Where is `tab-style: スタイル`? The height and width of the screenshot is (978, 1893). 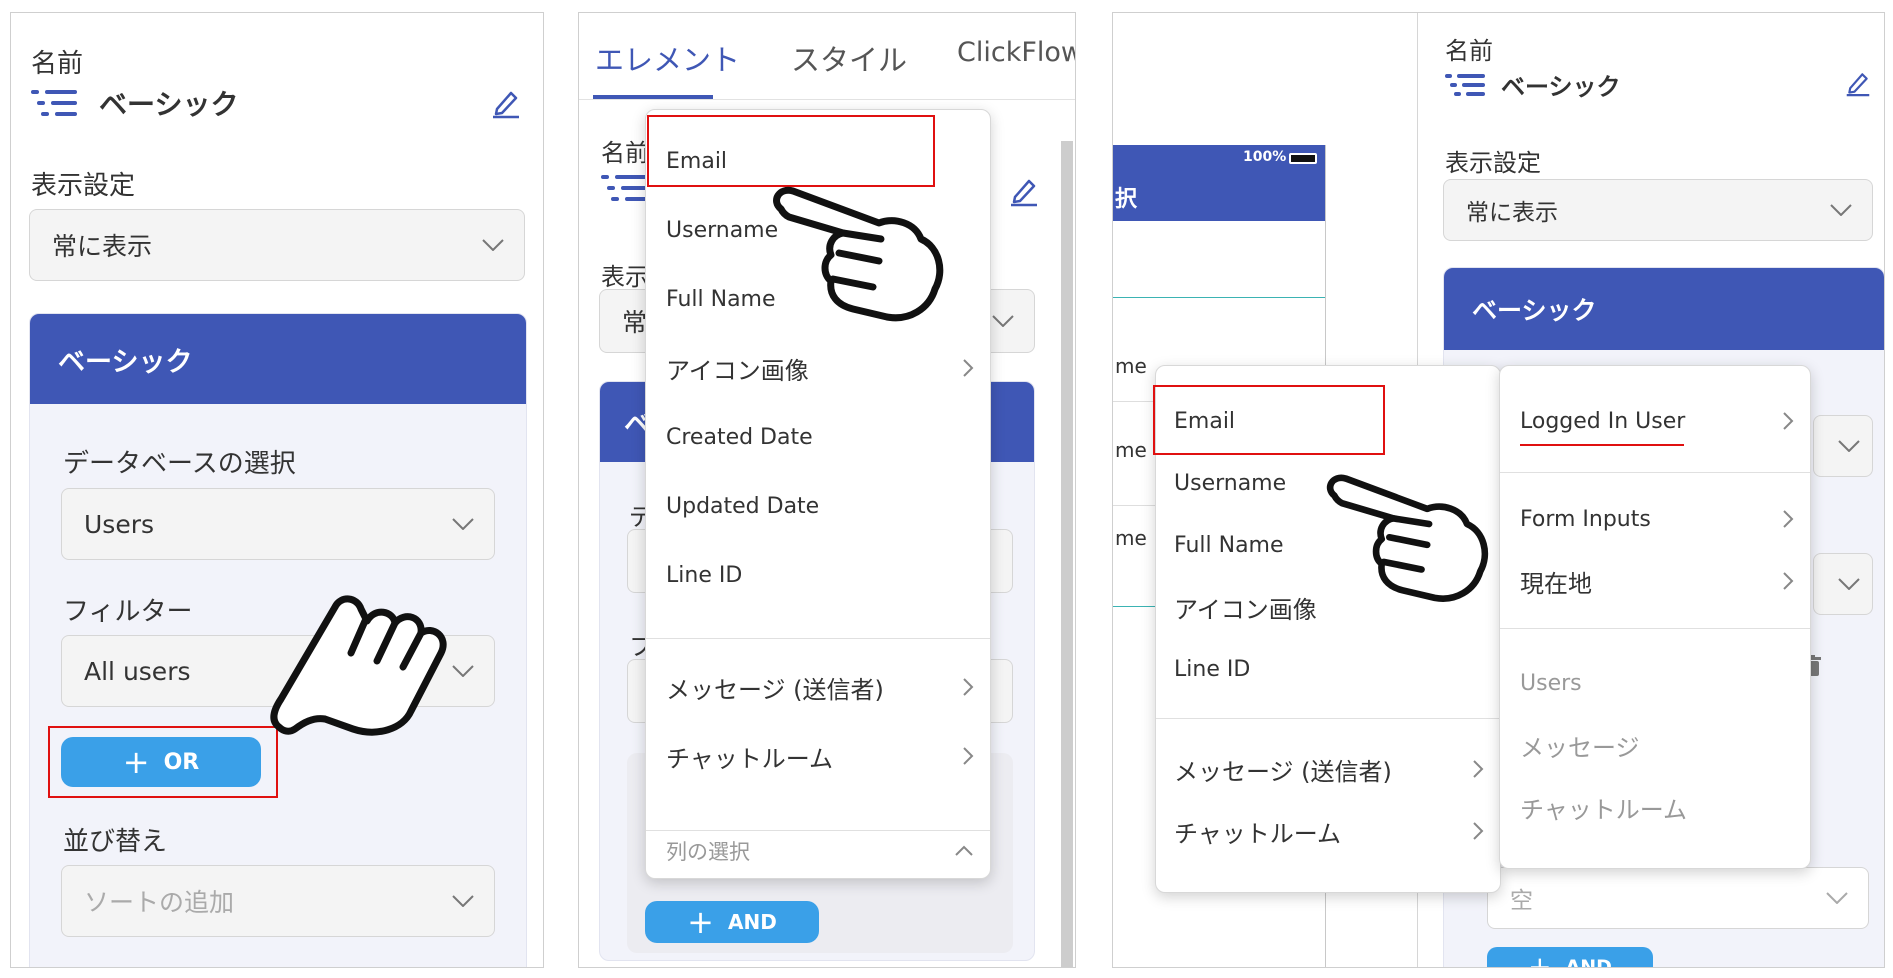
tab-style: スタイル is located at coordinates (849, 58).